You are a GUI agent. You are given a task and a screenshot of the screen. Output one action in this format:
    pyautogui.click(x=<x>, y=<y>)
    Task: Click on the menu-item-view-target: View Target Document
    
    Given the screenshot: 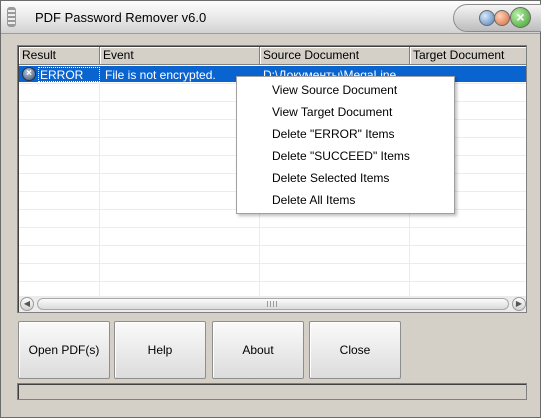 What is the action you would take?
    pyautogui.click(x=345, y=112)
    